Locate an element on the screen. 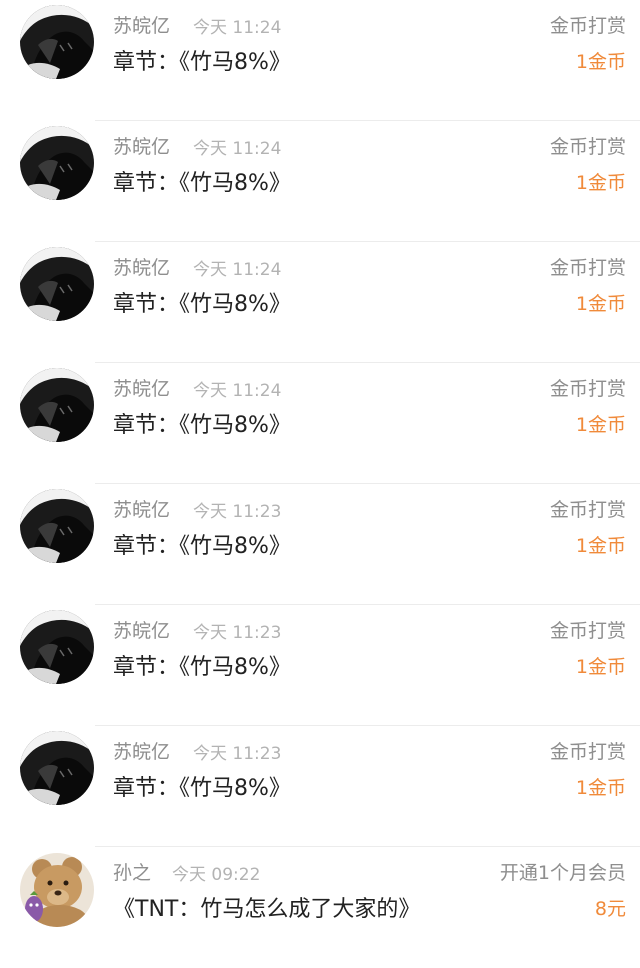 This screenshot has height=968, width=640. teddy-bear-avatar-icon is located at coordinates (57, 890).